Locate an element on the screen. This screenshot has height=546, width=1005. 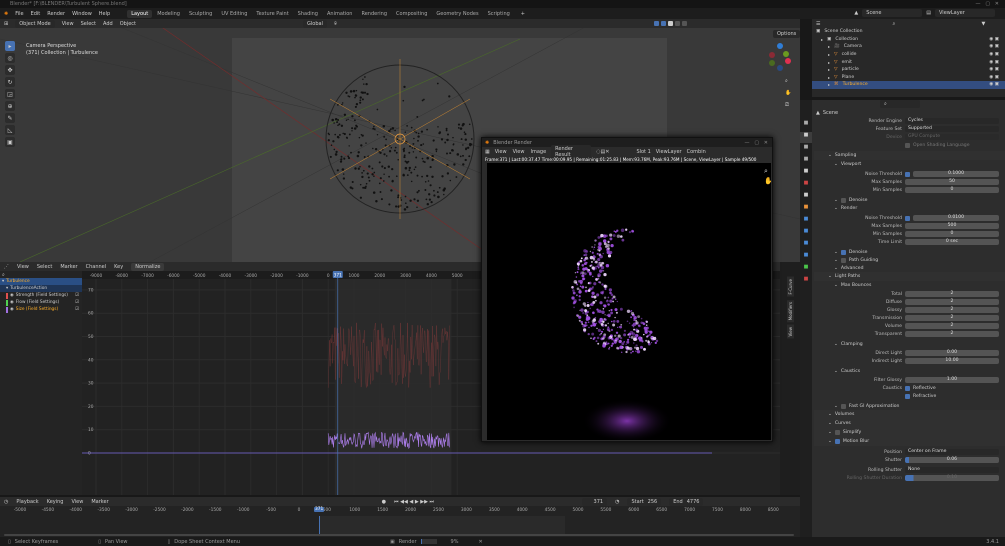
camera-view-icon: ⎚ is located at coordinates (788, 105).